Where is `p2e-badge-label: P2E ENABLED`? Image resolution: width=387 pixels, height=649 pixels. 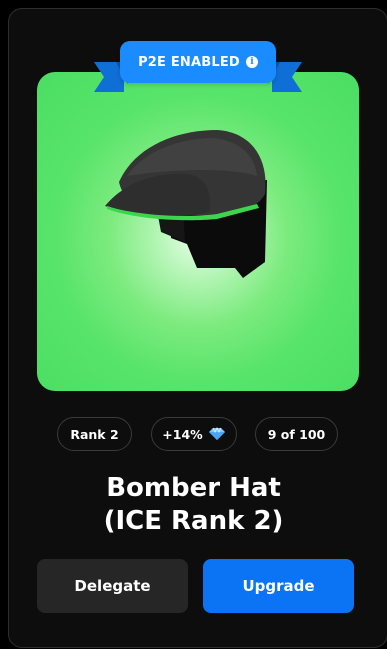
p2e-badge-label: P2E ENABLED is located at coordinates (189, 62).